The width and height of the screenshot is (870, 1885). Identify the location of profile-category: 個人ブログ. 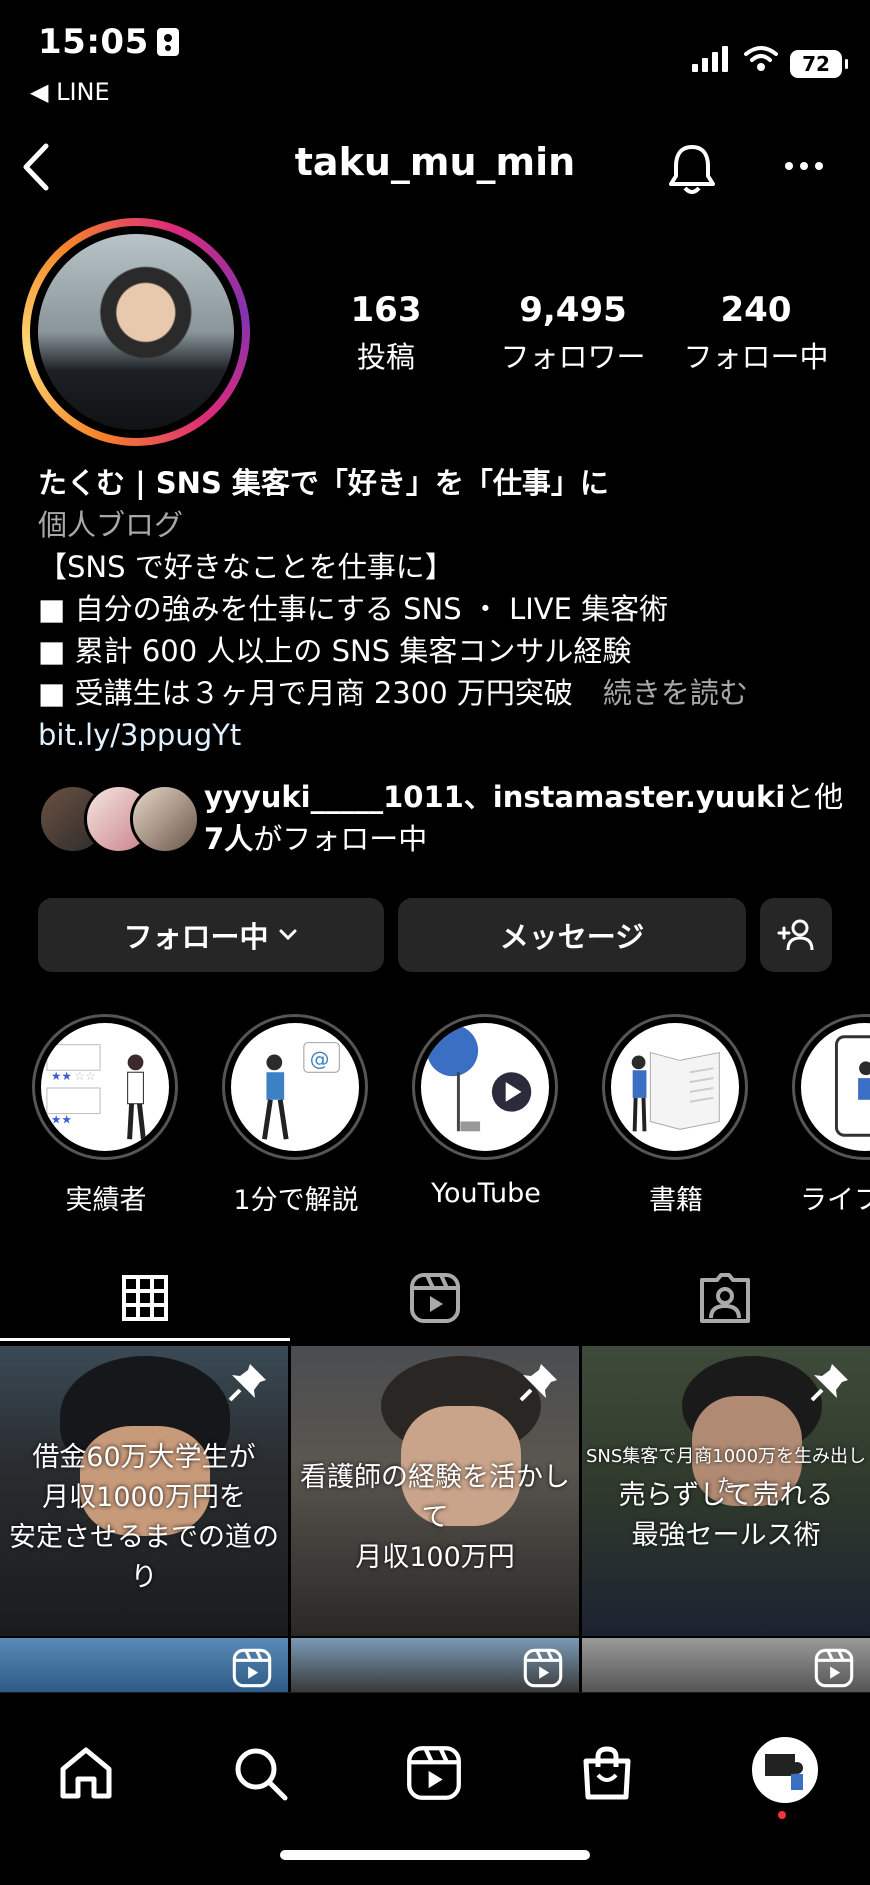
(111, 525).